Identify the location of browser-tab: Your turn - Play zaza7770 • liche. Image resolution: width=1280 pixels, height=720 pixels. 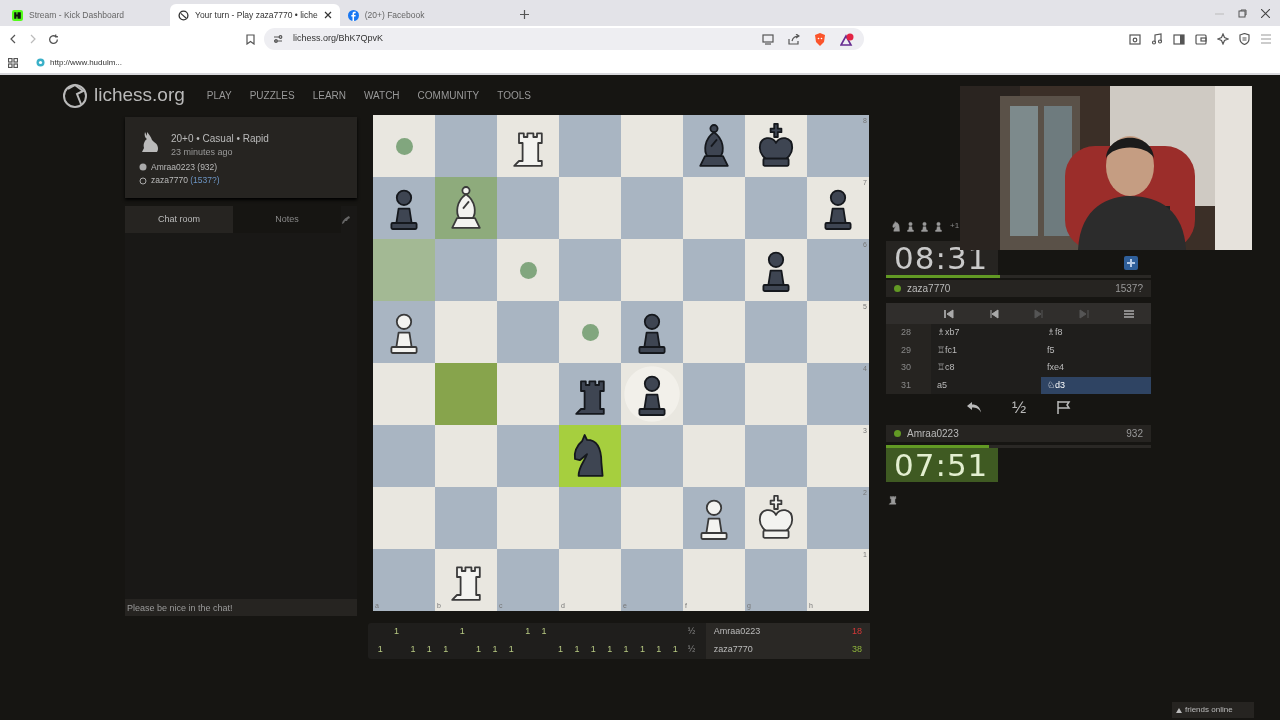
(255, 15).